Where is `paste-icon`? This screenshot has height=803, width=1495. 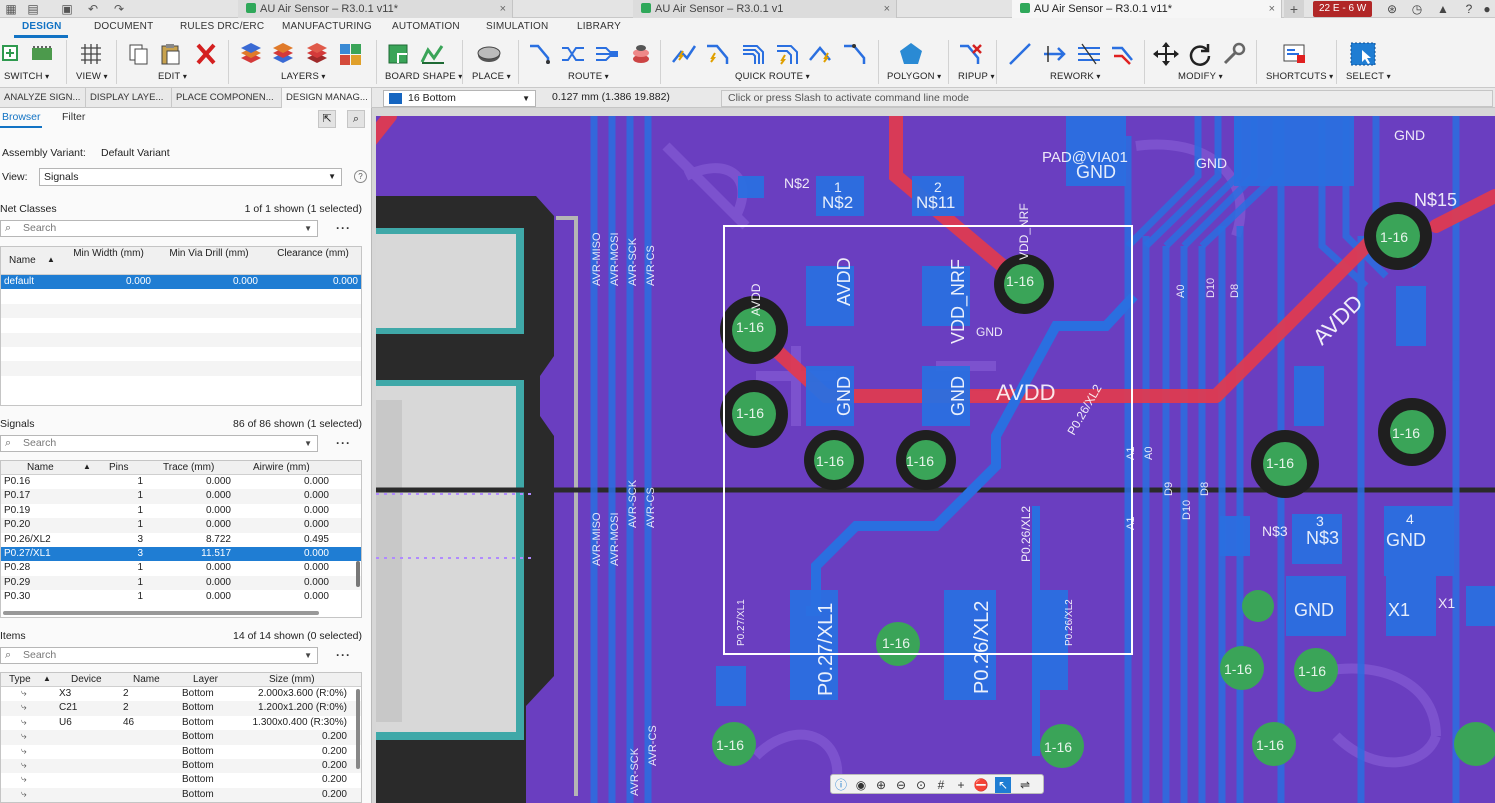
paste-icon is located at coordinates (171, 54).